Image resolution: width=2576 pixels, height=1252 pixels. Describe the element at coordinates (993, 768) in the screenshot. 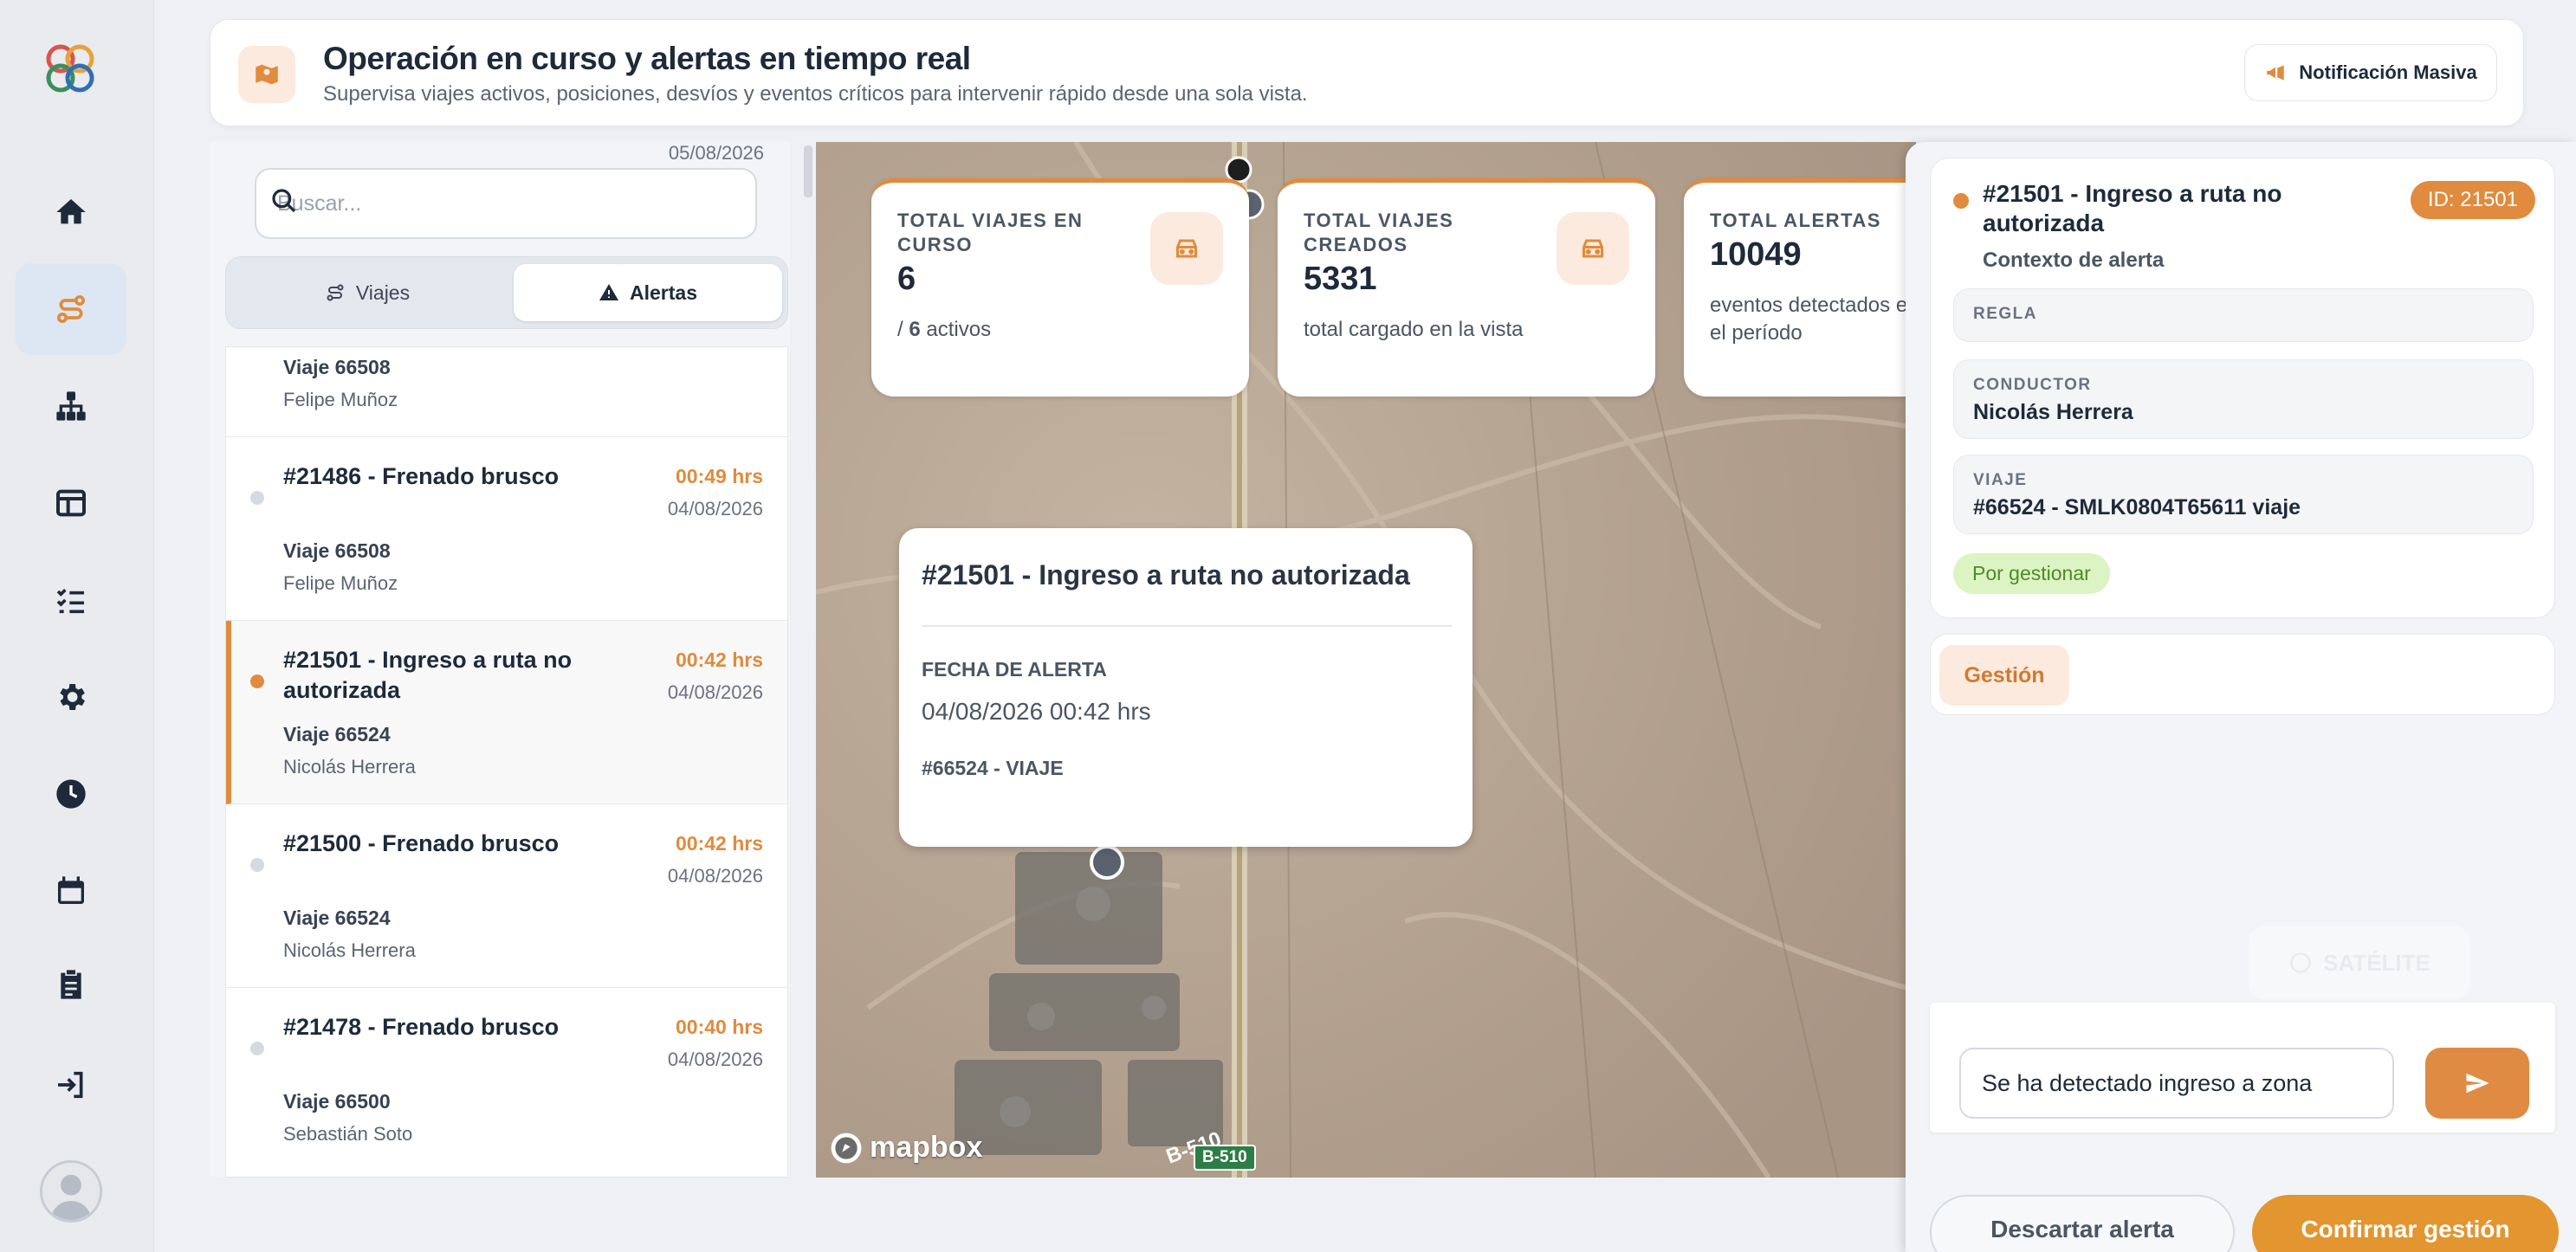

I see `popup-trip: #66524 - VIAJE` at that location.